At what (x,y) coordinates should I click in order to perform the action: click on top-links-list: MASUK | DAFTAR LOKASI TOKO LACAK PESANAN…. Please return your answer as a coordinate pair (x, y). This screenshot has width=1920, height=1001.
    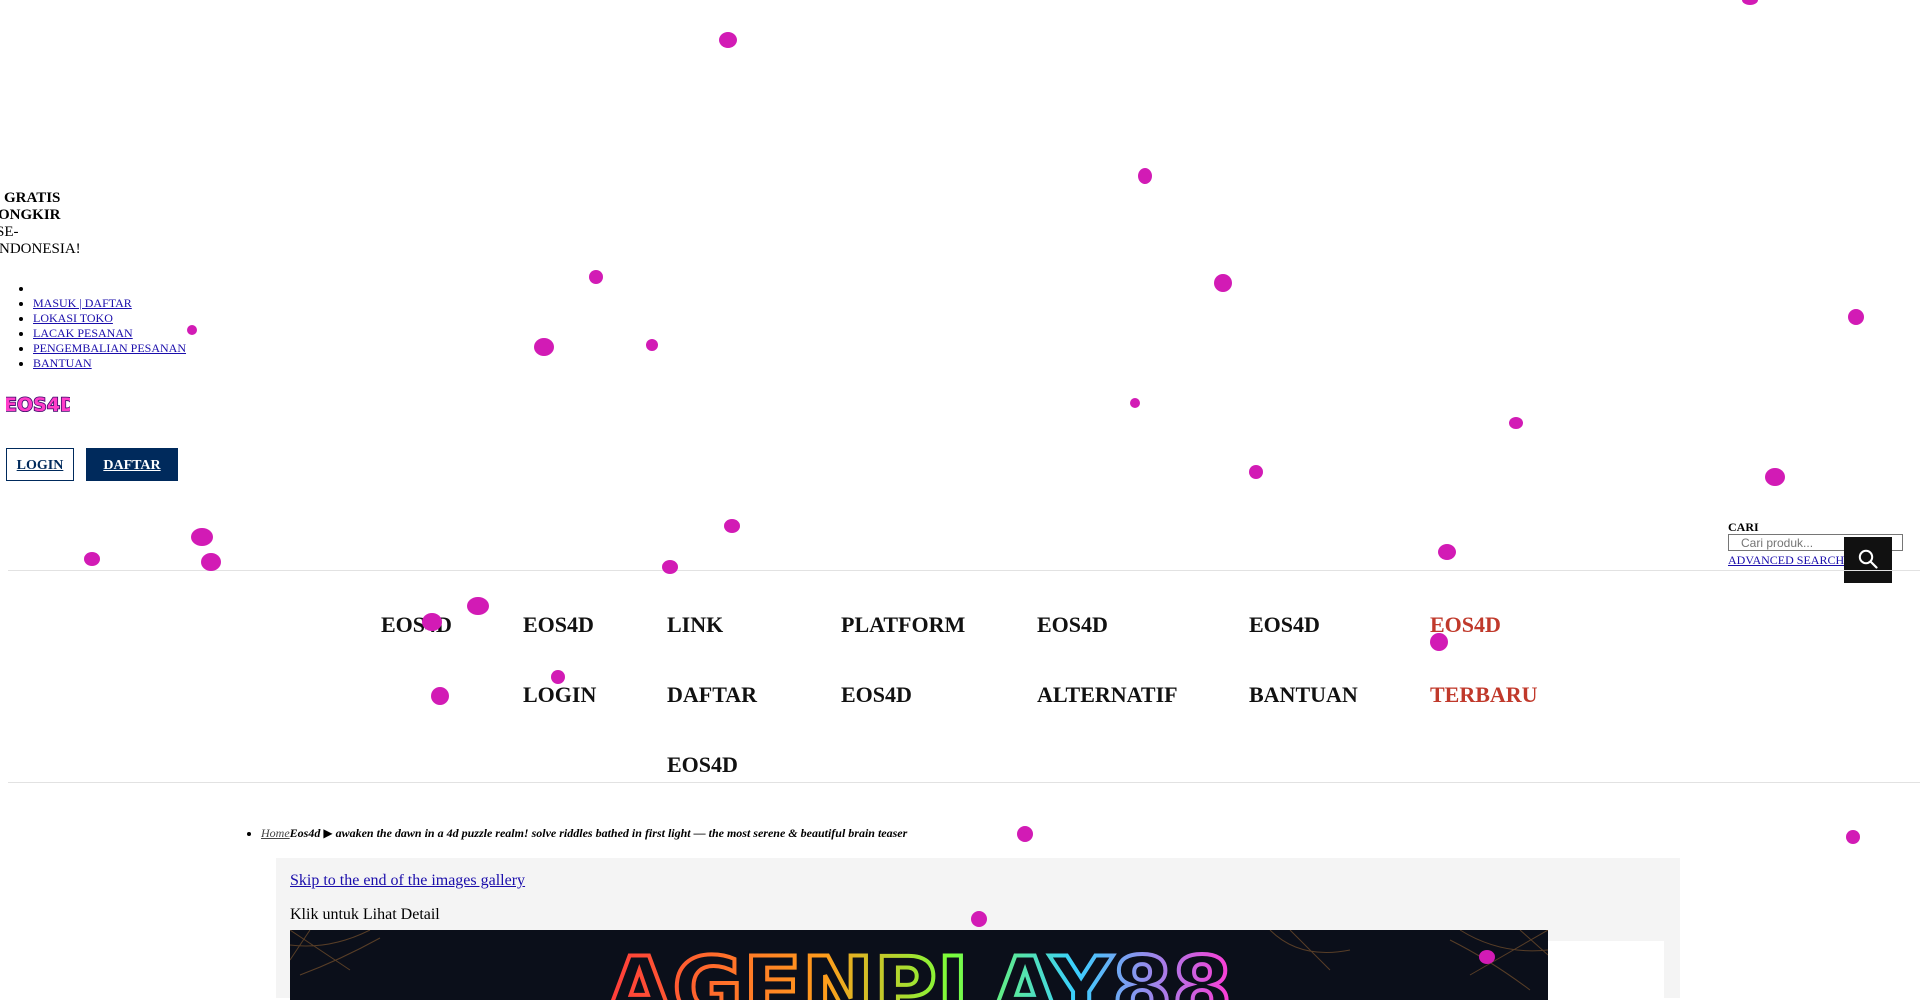
    Looking at the image, I should click on (101, 326).